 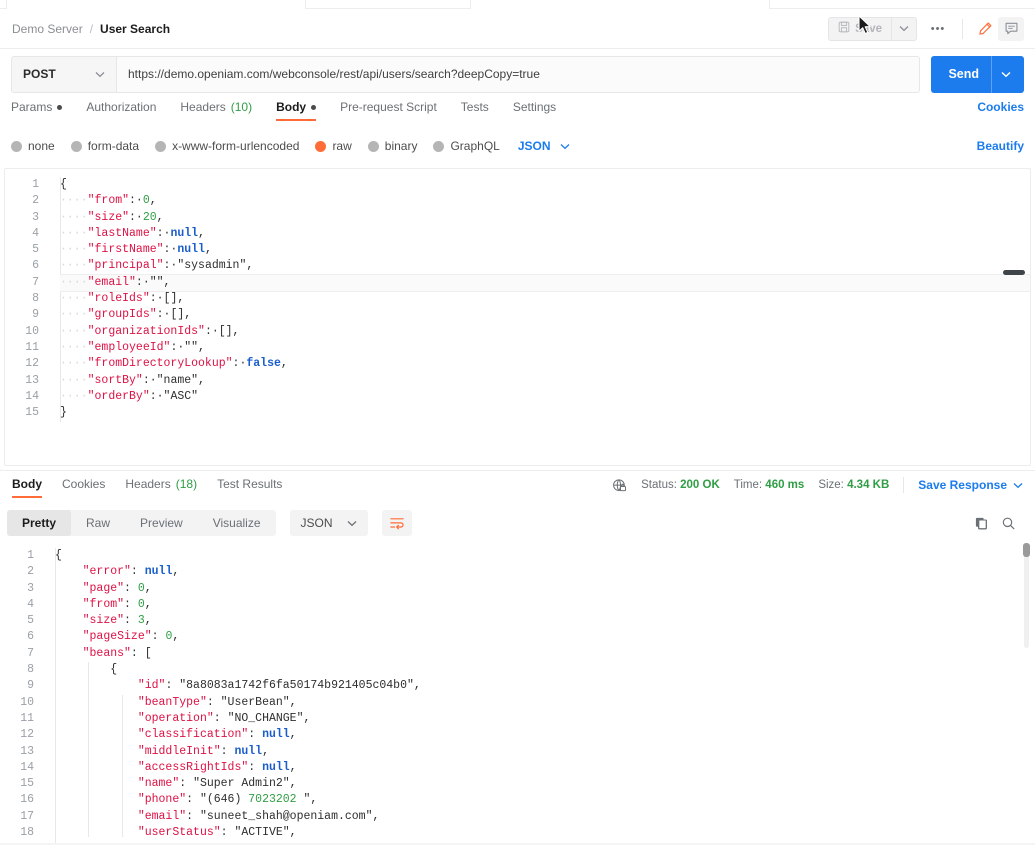 I want to click on tab-pre-request-script: Pre-request Script, so click(x=388, y=110).